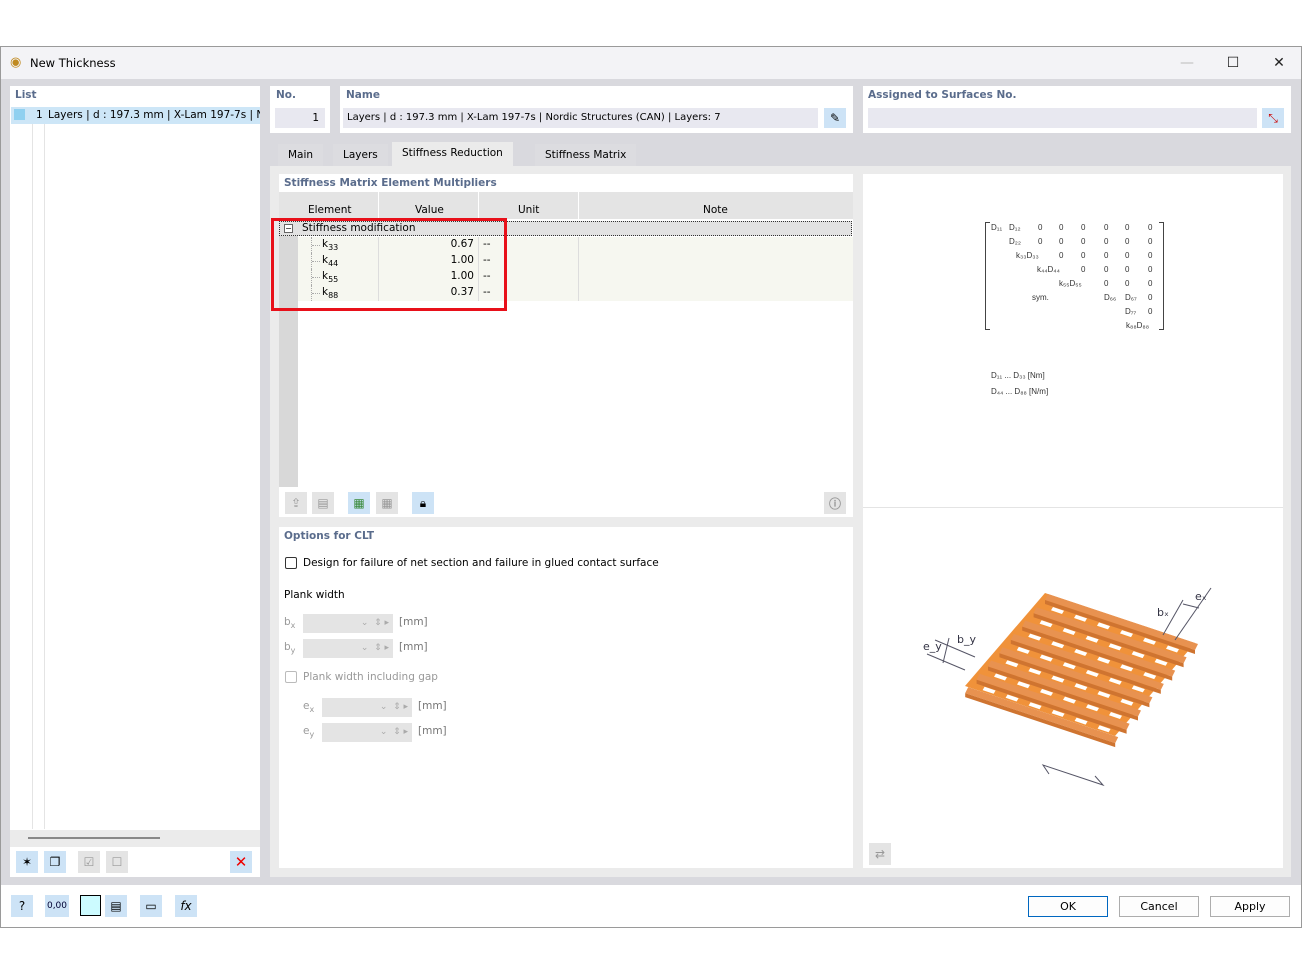  What do you see at coordinates (314, 595) in the screenshot?
I see `plank-width-label: Plank width` at bounding box center [314, 595].